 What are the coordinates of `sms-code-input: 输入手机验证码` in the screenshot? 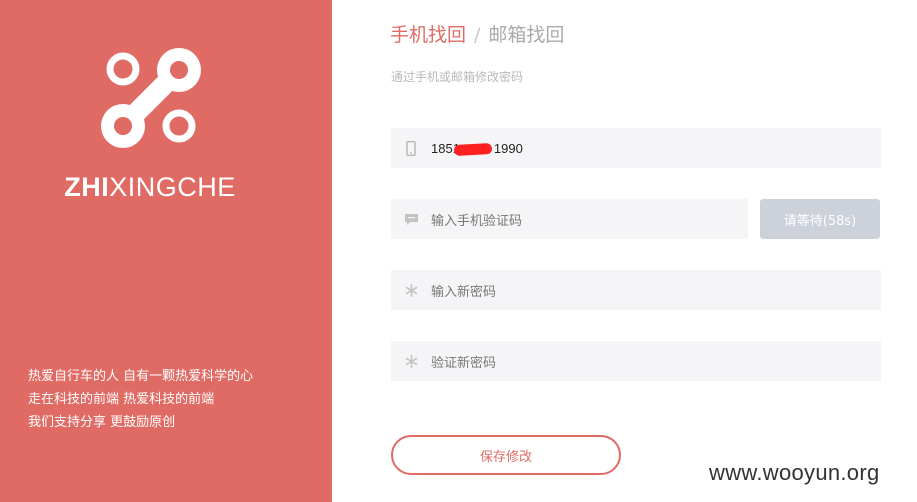 It's located at (569, 219).